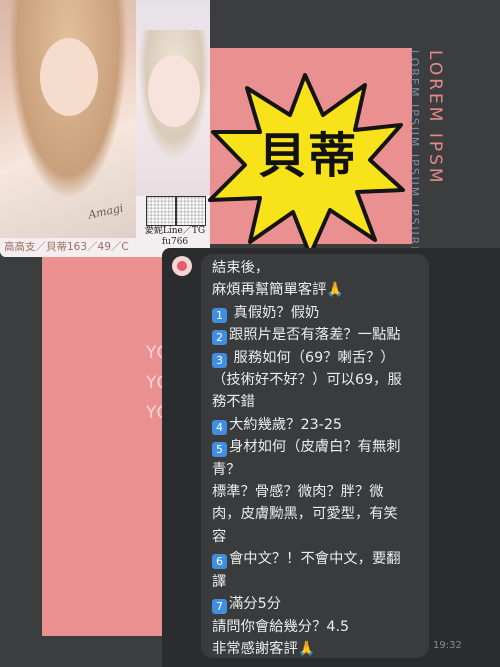 The image size is (500, 667). I want to click on card-contact: 愛妮Line／TG fu766, so click(175, 237).